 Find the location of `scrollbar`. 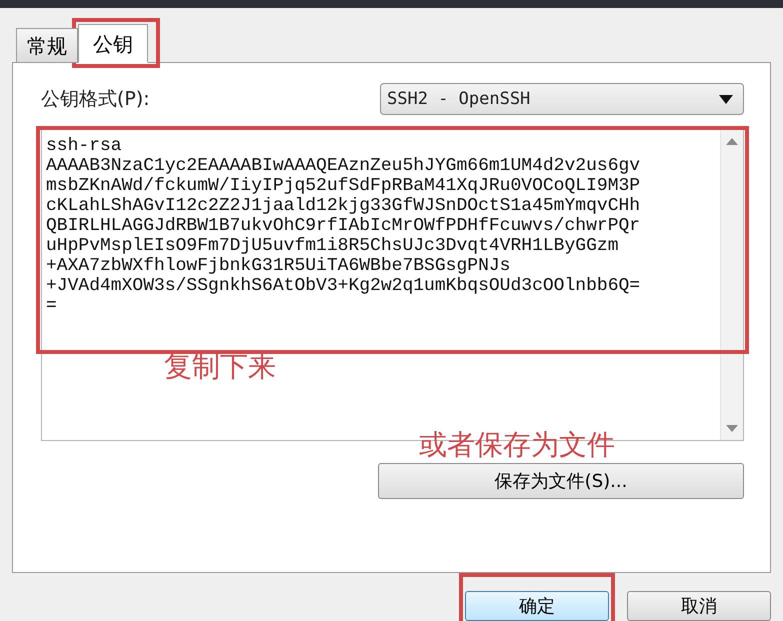

scrollbar is located at coordinates (731, 285).